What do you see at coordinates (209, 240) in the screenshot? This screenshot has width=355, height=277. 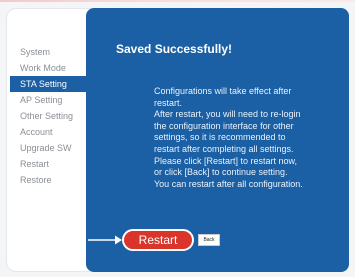 I see `back-button: Back` at bounding box center [209, 240].